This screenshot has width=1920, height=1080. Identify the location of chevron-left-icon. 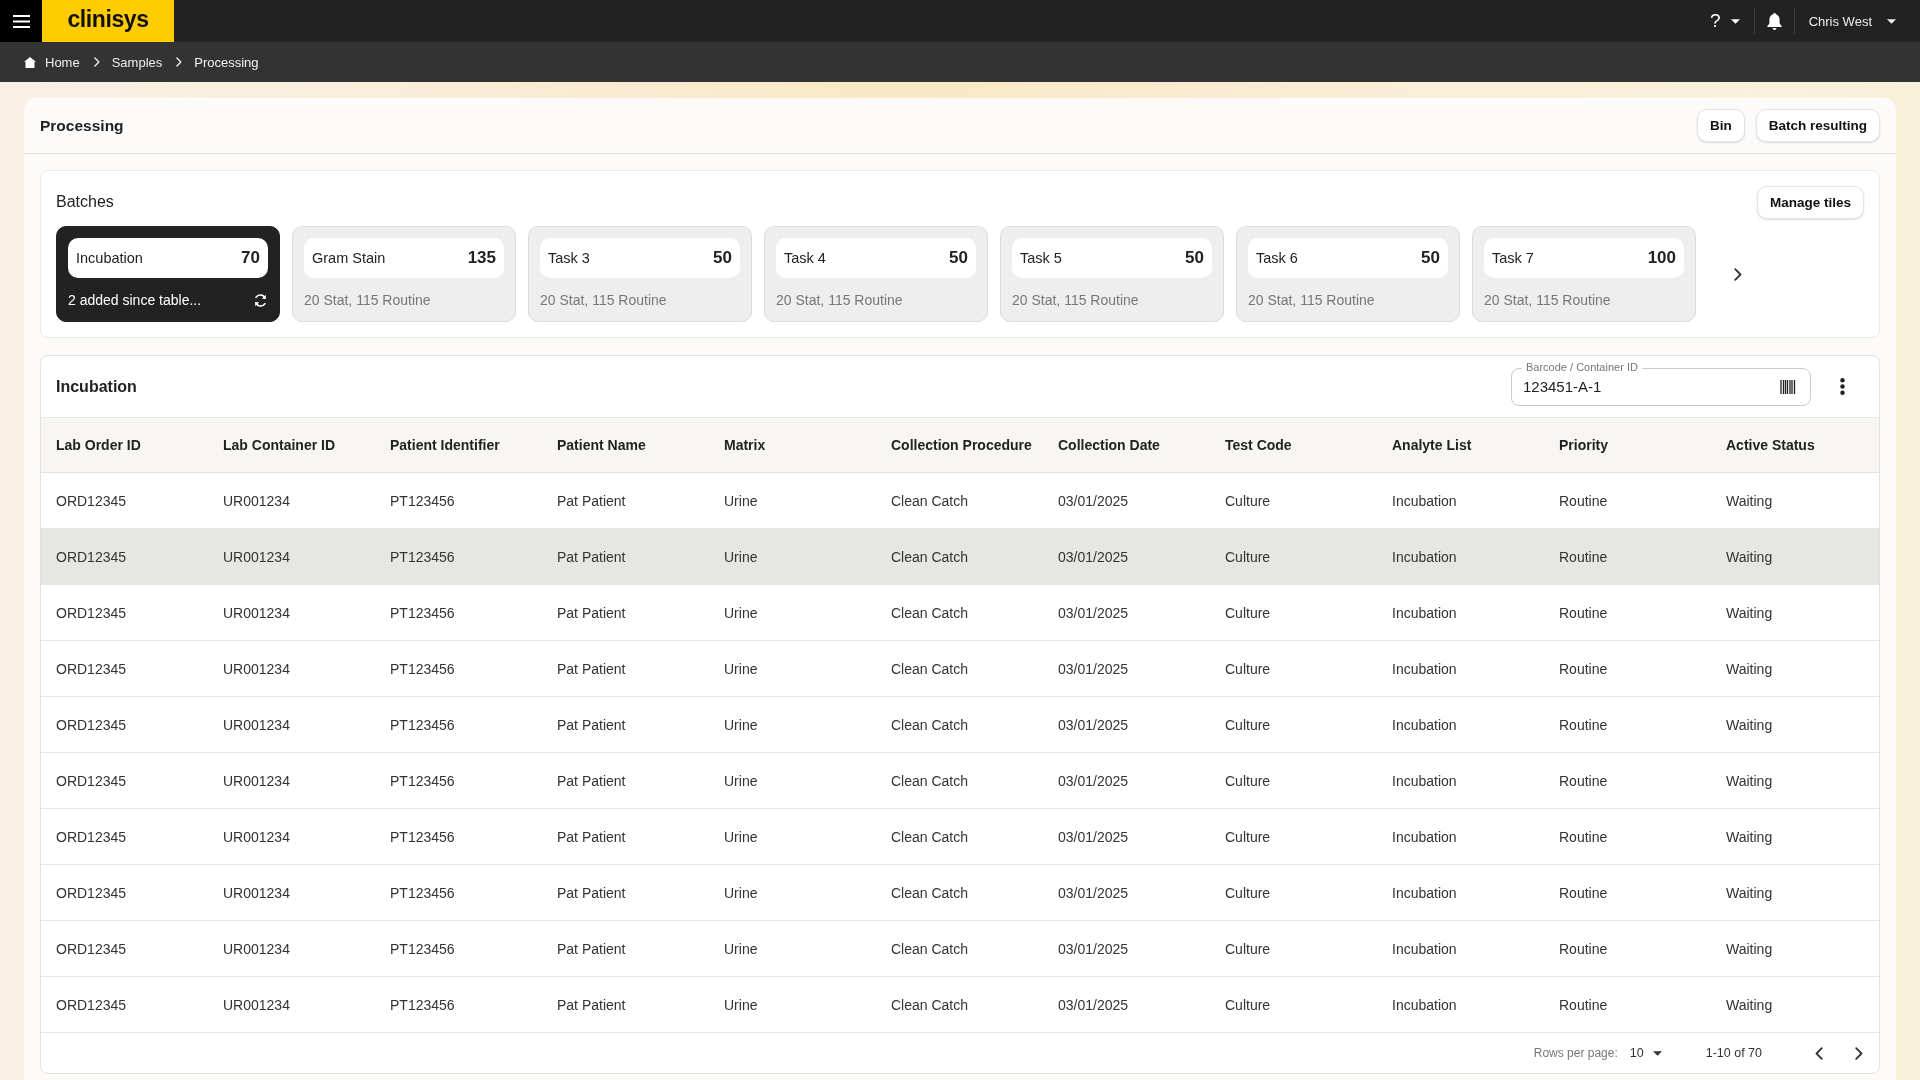
(1819, 1053).